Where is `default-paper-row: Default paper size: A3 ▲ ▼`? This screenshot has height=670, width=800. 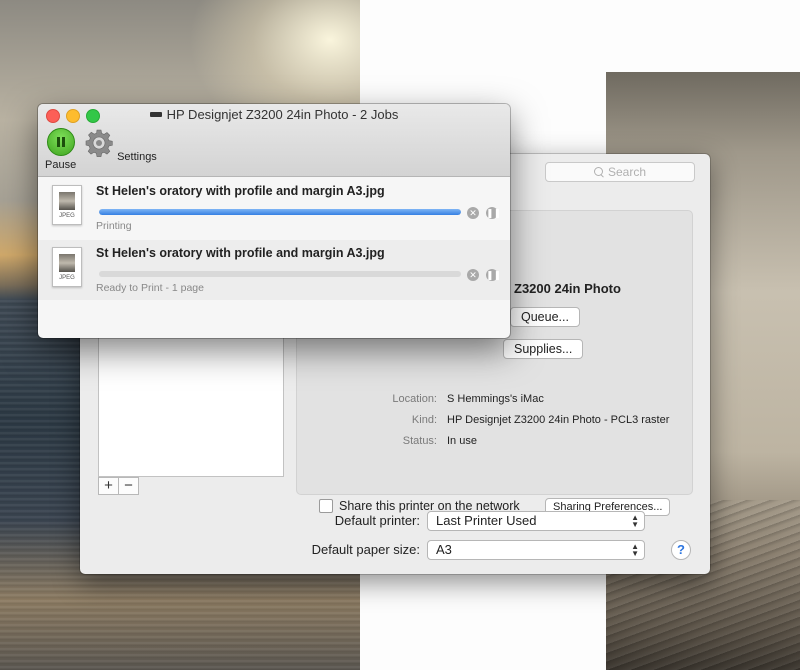
default-paper-row: Default paper size: A3 ▲ ▼ is located at coordinates (395, 550).